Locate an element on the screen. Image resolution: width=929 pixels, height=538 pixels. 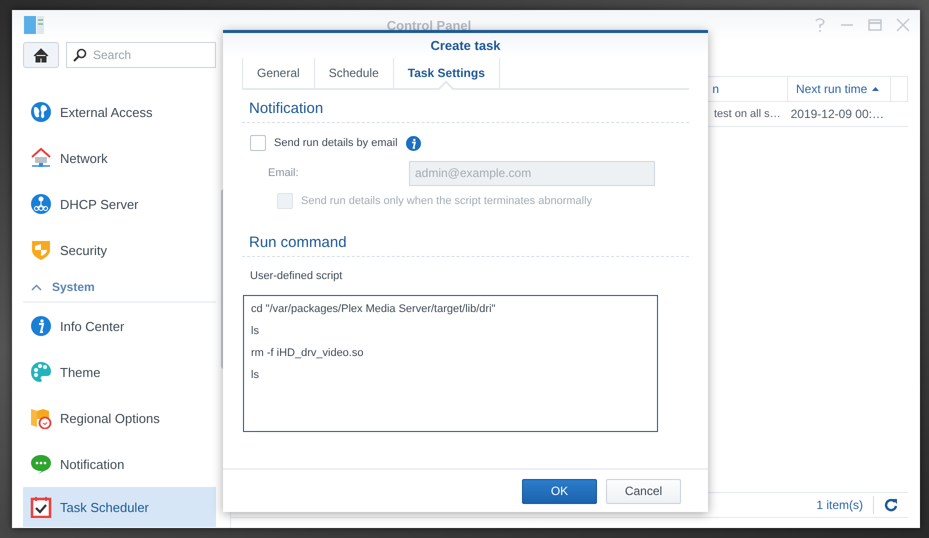
checkbox is located at coordinates (258, 143).